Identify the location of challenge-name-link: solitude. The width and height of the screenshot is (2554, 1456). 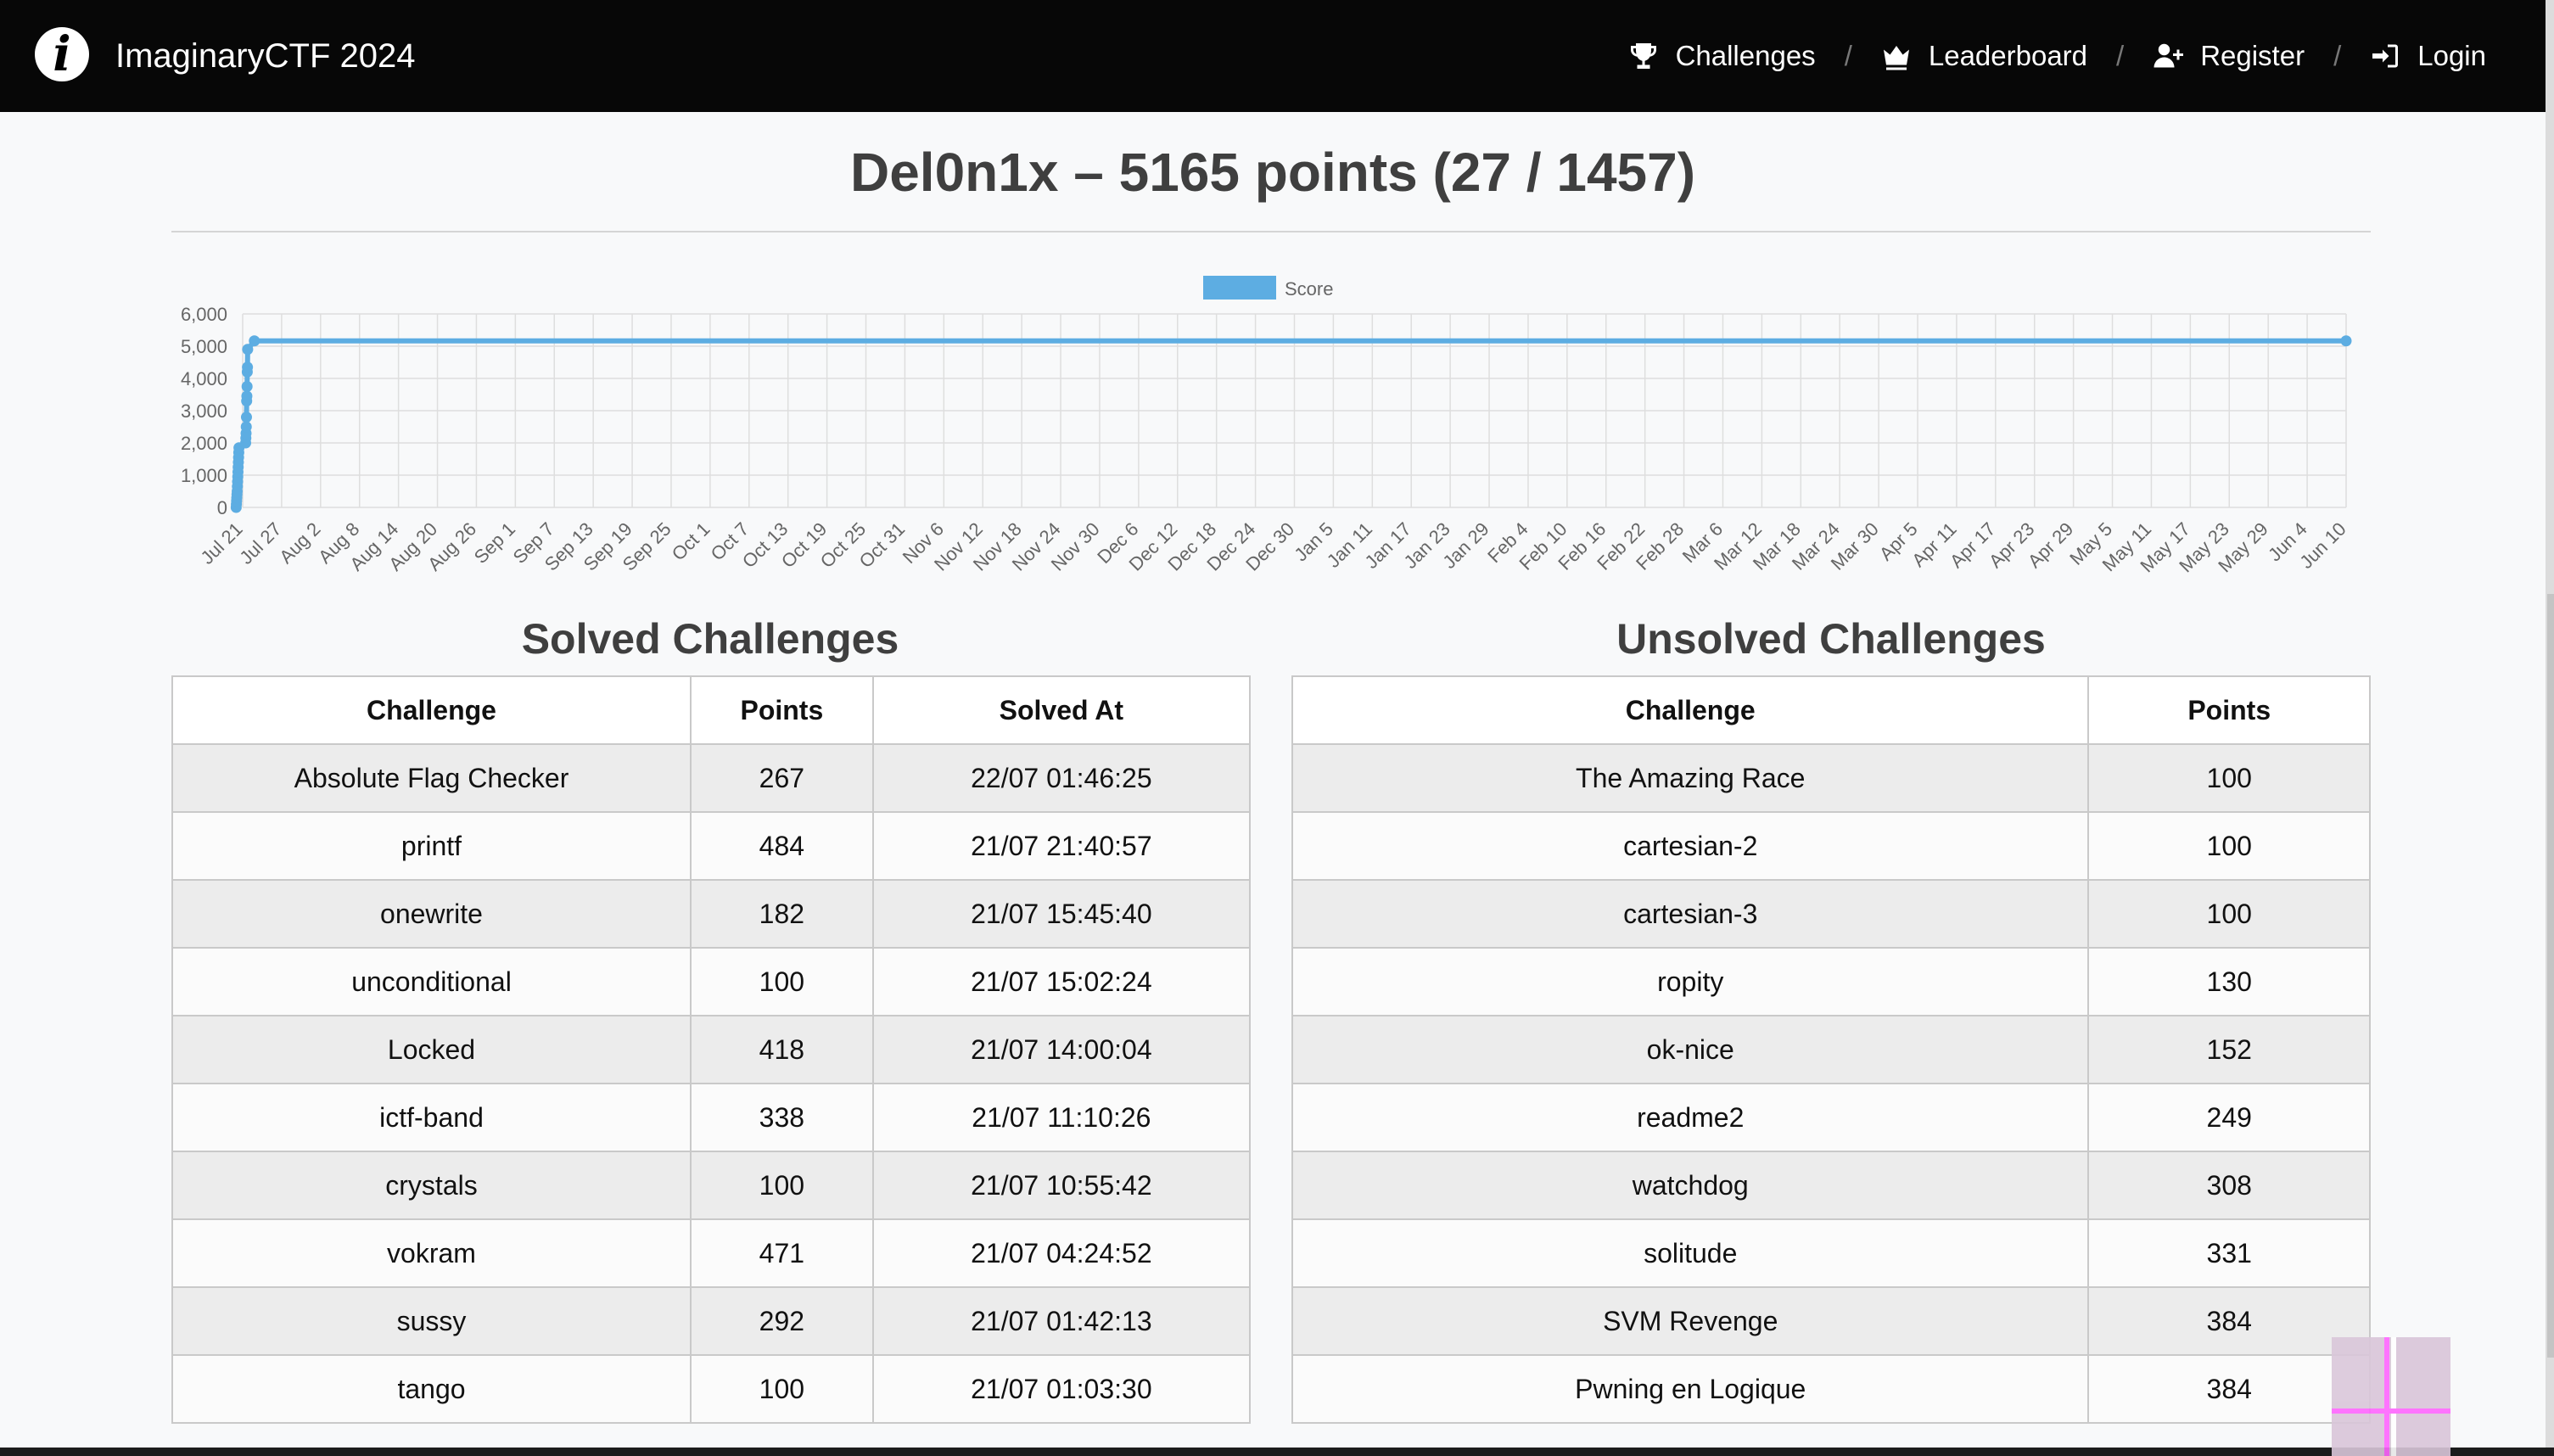
(1690, 1253).